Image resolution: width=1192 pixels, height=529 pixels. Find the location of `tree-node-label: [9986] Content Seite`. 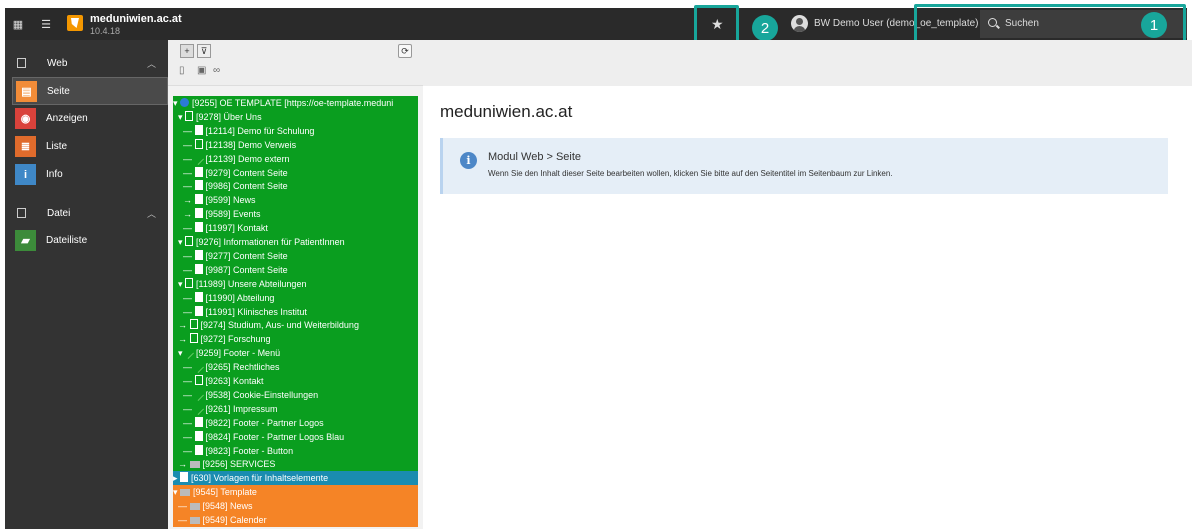

tree-node-label: [9986] Content Seite is located at coordinates (247, 186).